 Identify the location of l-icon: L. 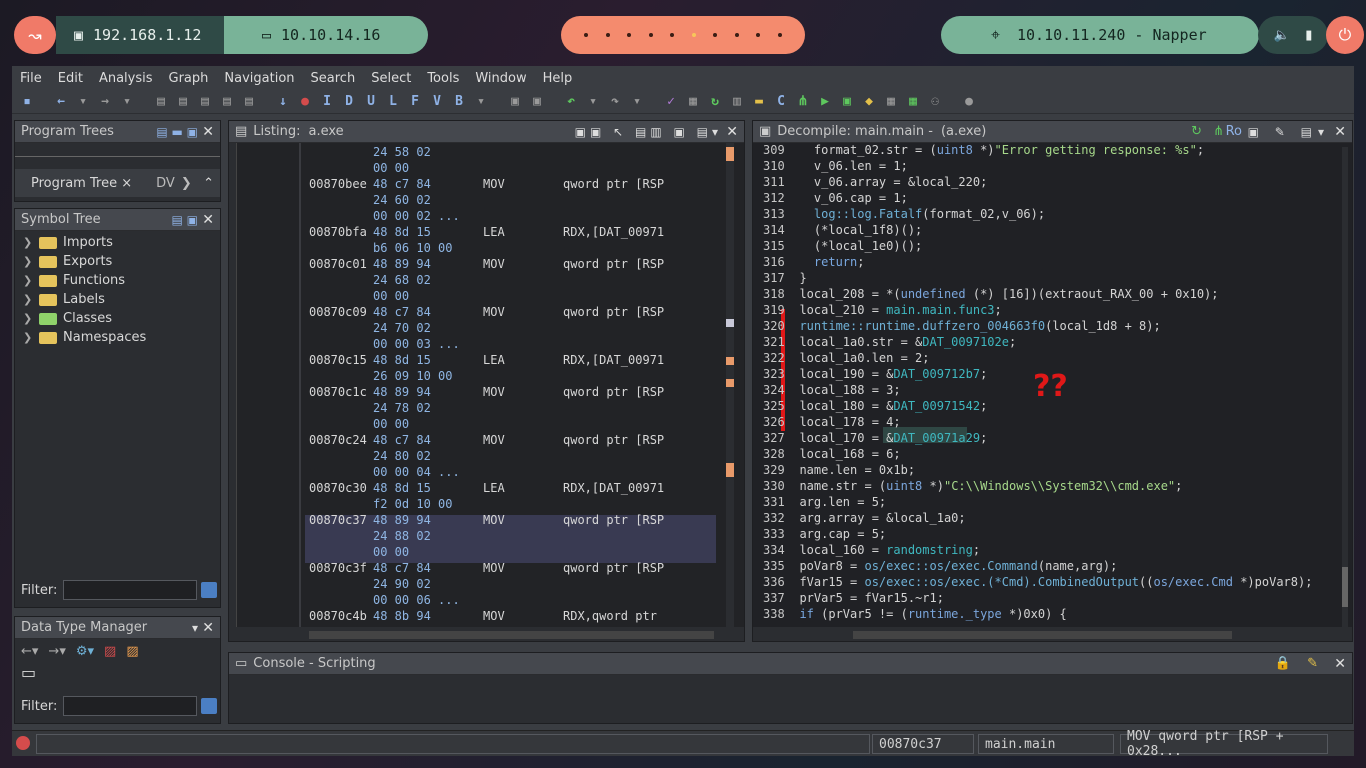
(393, 102).